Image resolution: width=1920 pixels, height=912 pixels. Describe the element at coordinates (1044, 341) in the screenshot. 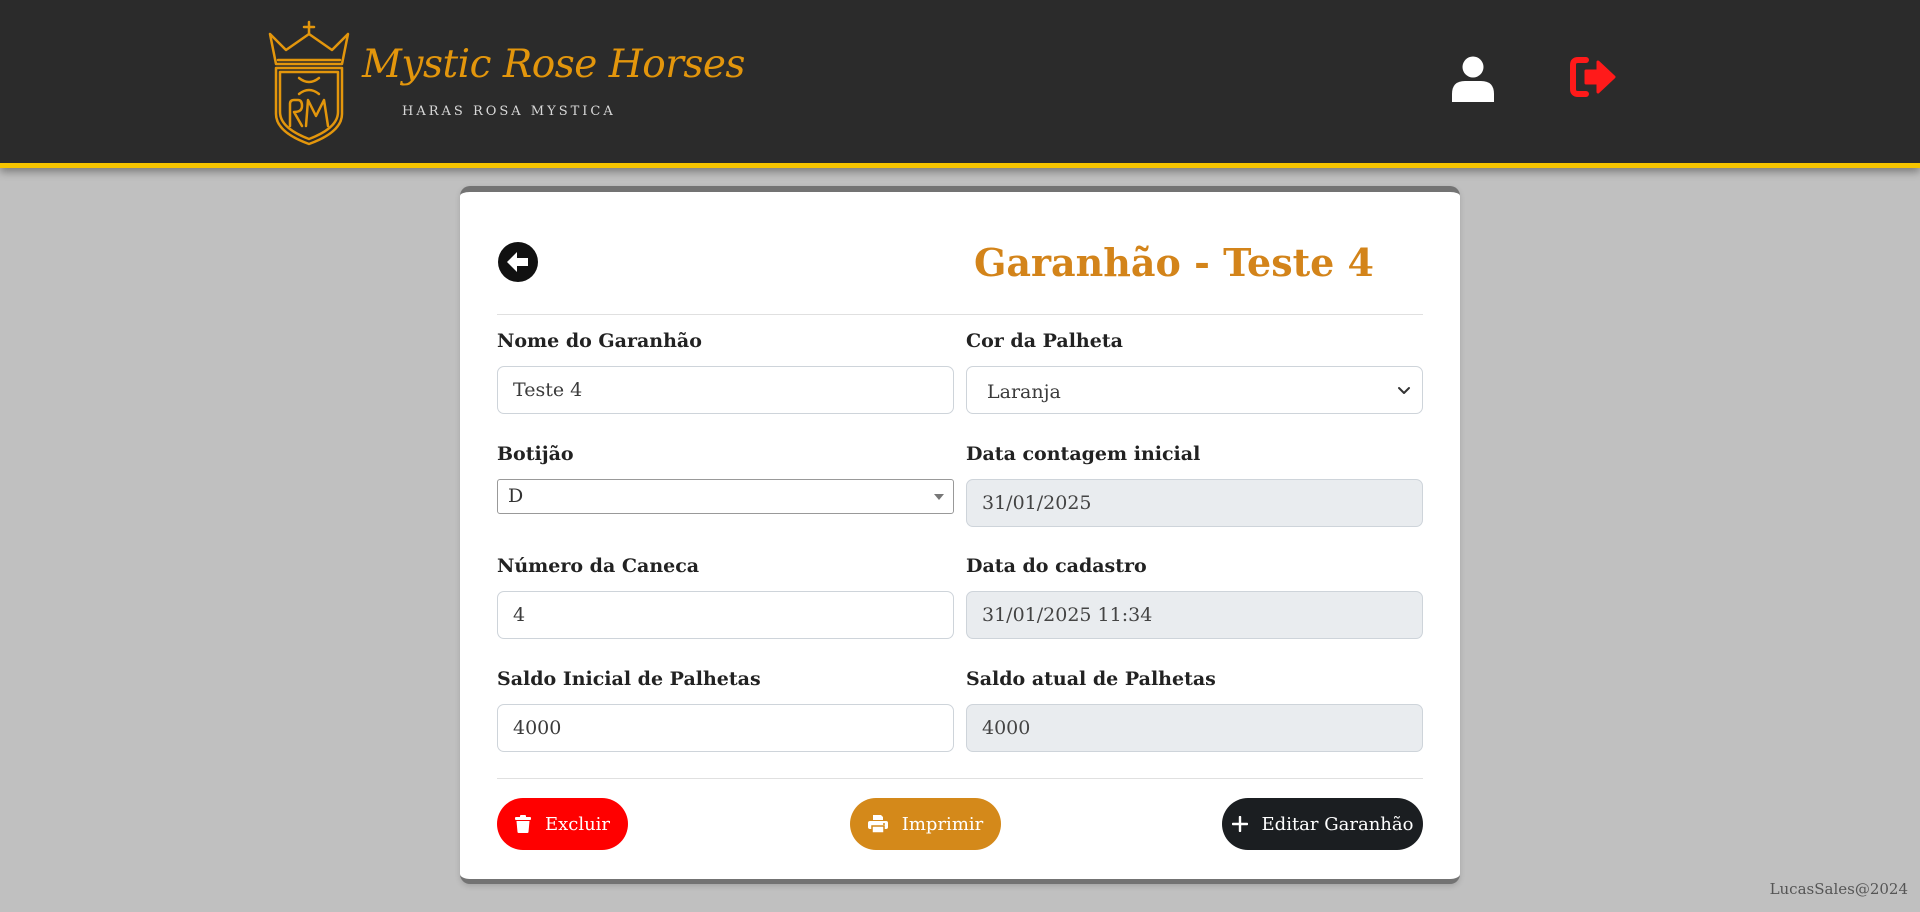

I see `cor-label: Cor da Palheta` at that location.